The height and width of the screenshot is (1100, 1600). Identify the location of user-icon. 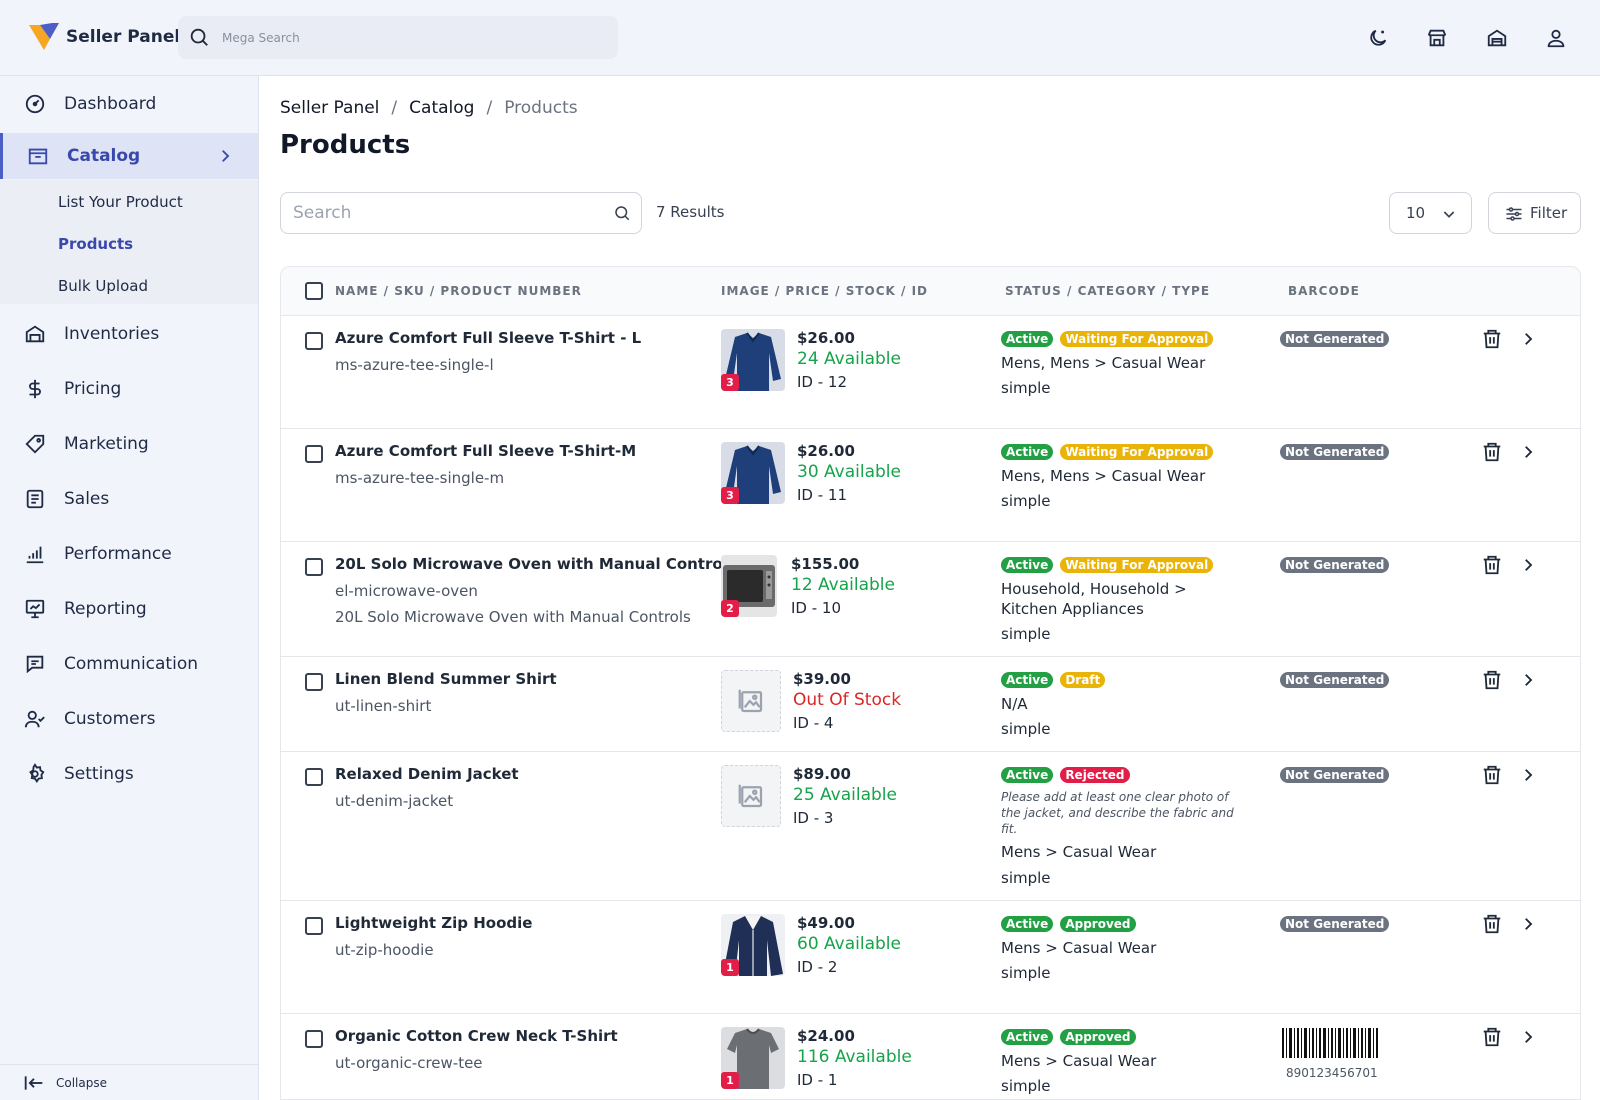
(1556, 38).